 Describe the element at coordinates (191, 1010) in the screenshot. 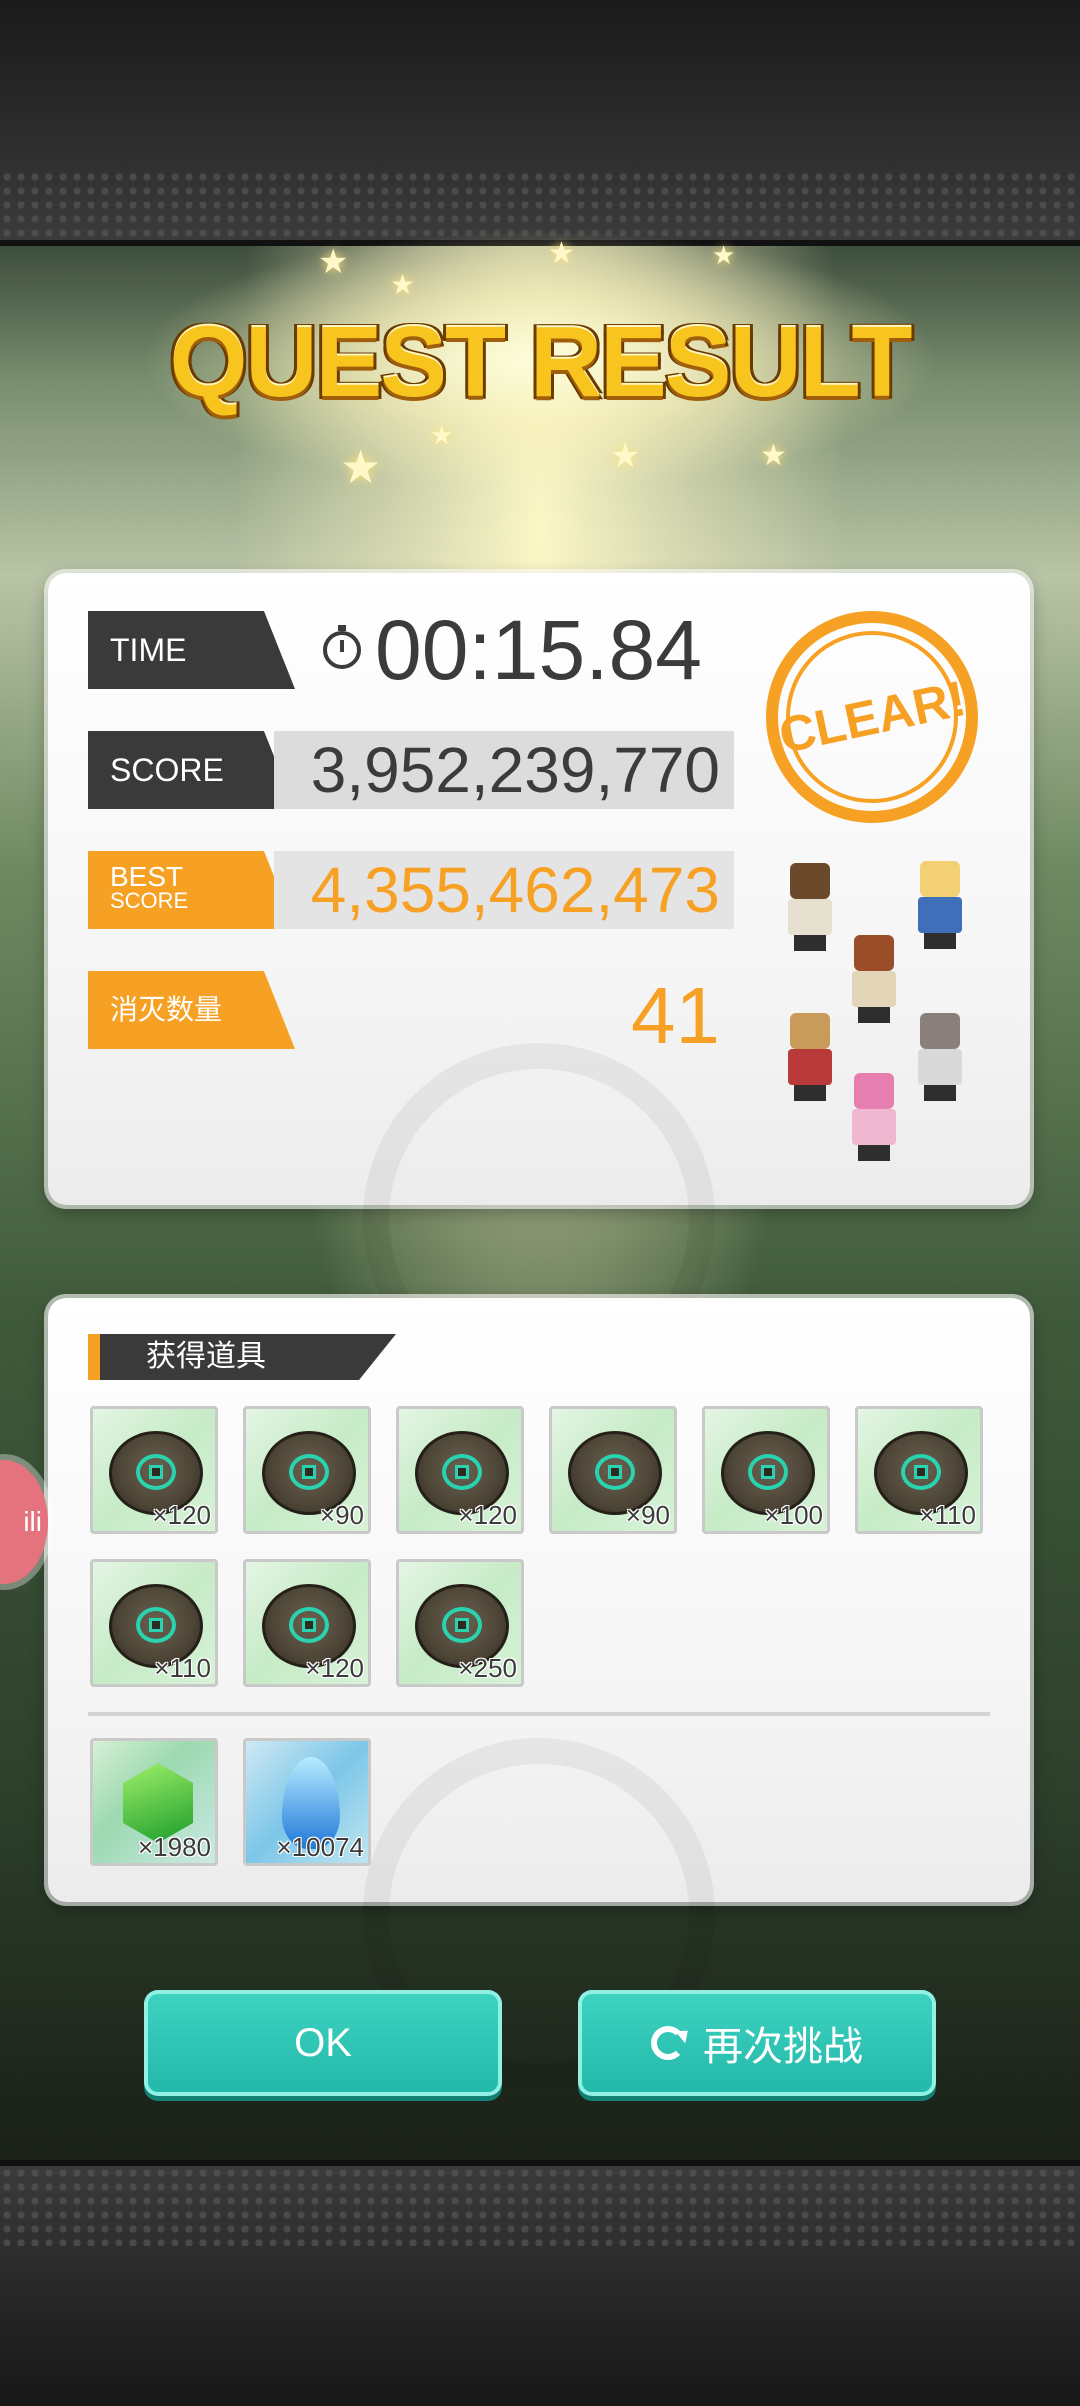

I see `kills-label: 消灭数量` at that location.